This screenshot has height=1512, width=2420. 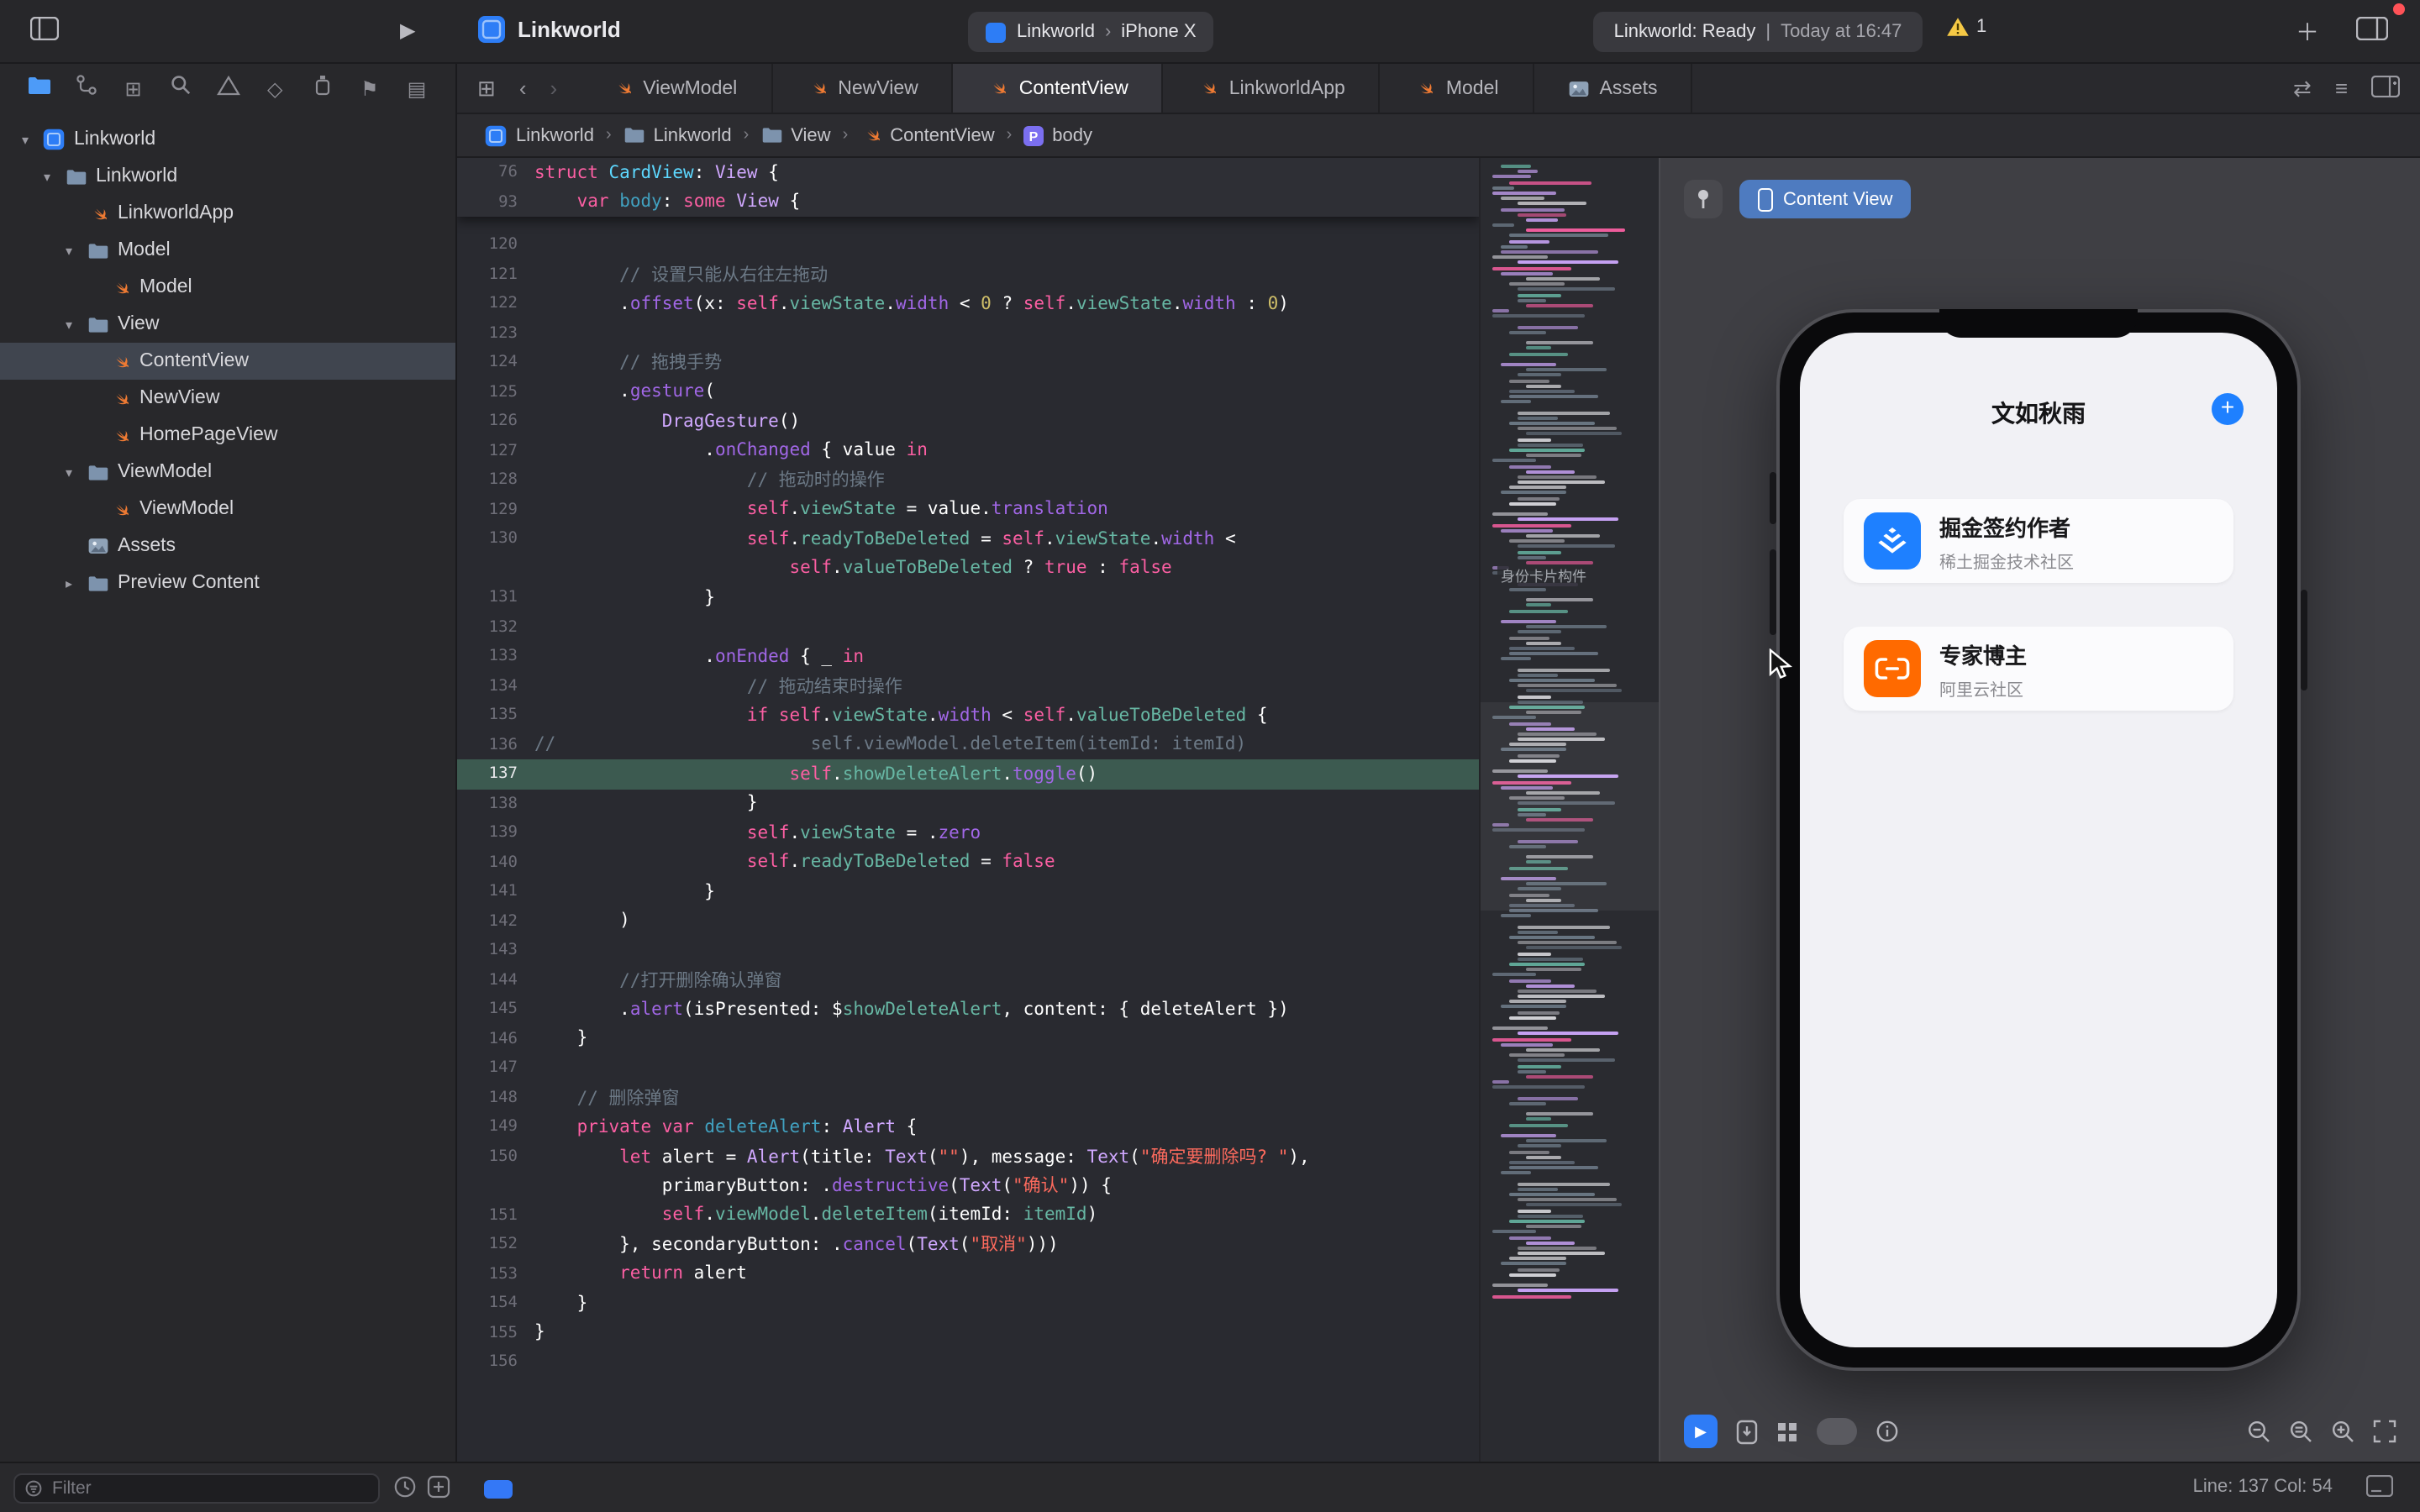 I want to click on add-card-button: +, so click(x=2228, y=409).